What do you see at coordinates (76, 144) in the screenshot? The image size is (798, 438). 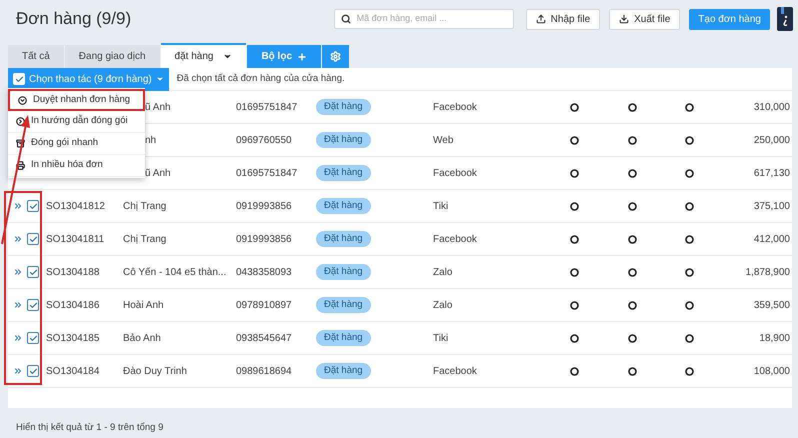 I see `menu-item: Đóng gói nhanh` at bounding box center [76, 144].